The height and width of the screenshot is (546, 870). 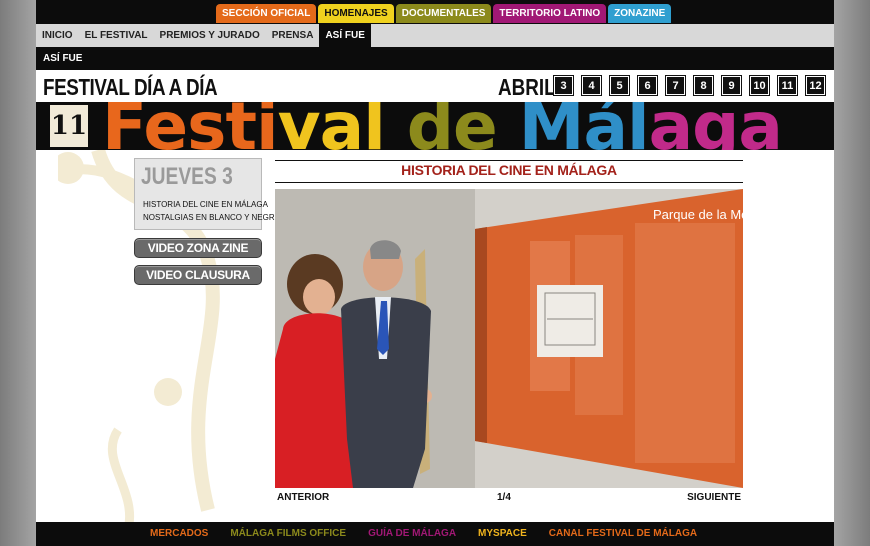 What do you see at coordinates (852, 273) in the screenshot?
I see `right-shadow` at bounding box center [852, 273].